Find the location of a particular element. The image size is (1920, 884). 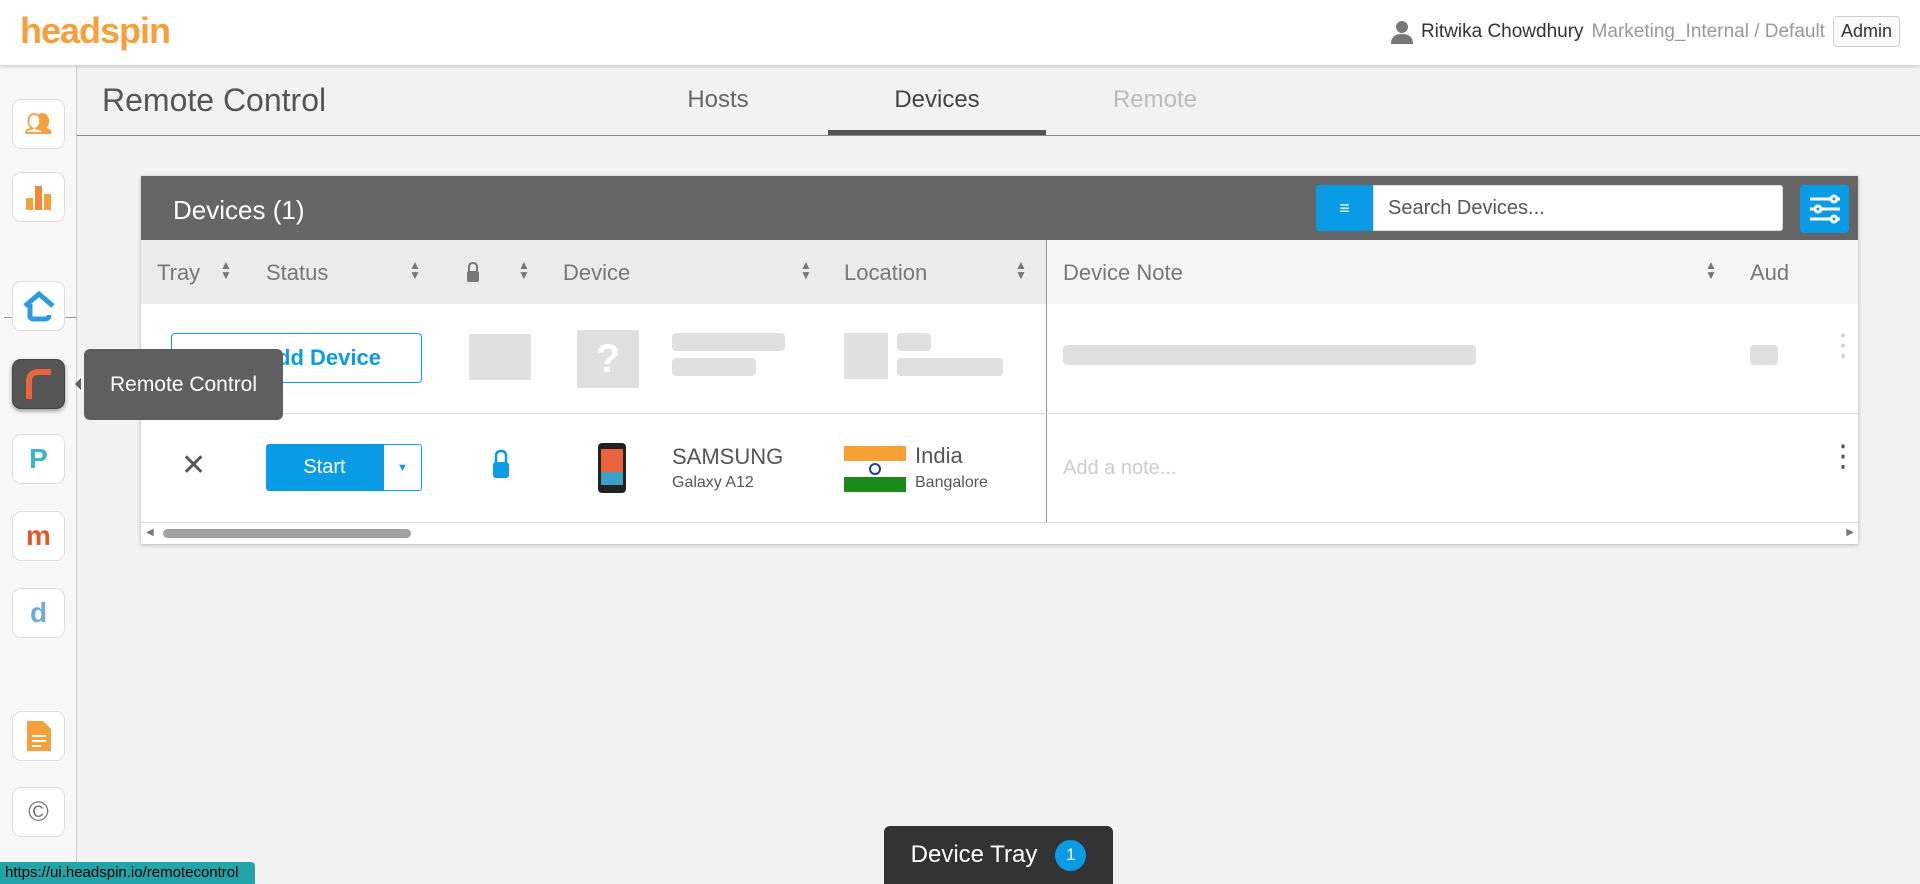

sidebar-item-team: 👥︎ is located at coordinates (38, 124).